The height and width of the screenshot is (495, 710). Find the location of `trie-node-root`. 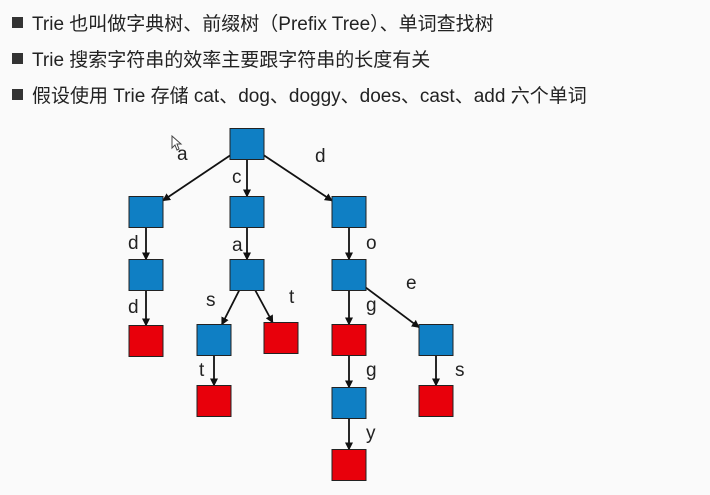

trie-node-root is located at coordinates (247, 144).